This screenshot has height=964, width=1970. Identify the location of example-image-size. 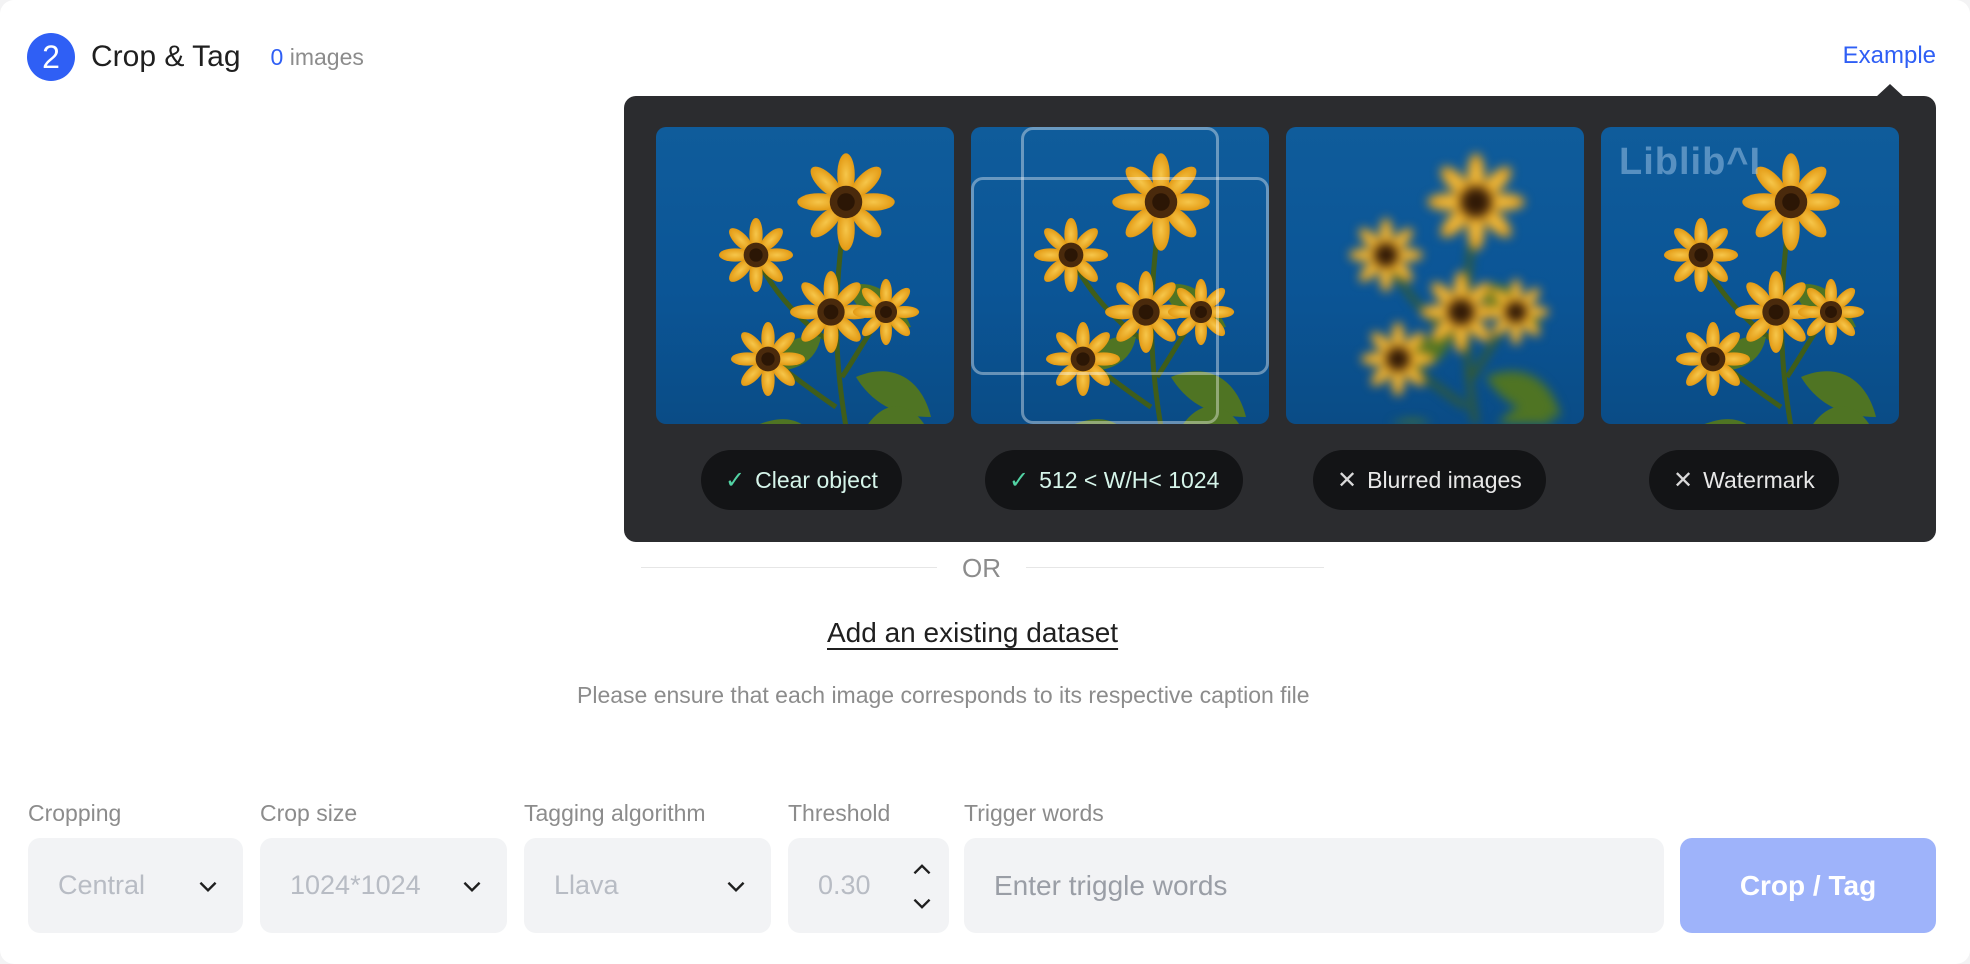
(1120, 275).